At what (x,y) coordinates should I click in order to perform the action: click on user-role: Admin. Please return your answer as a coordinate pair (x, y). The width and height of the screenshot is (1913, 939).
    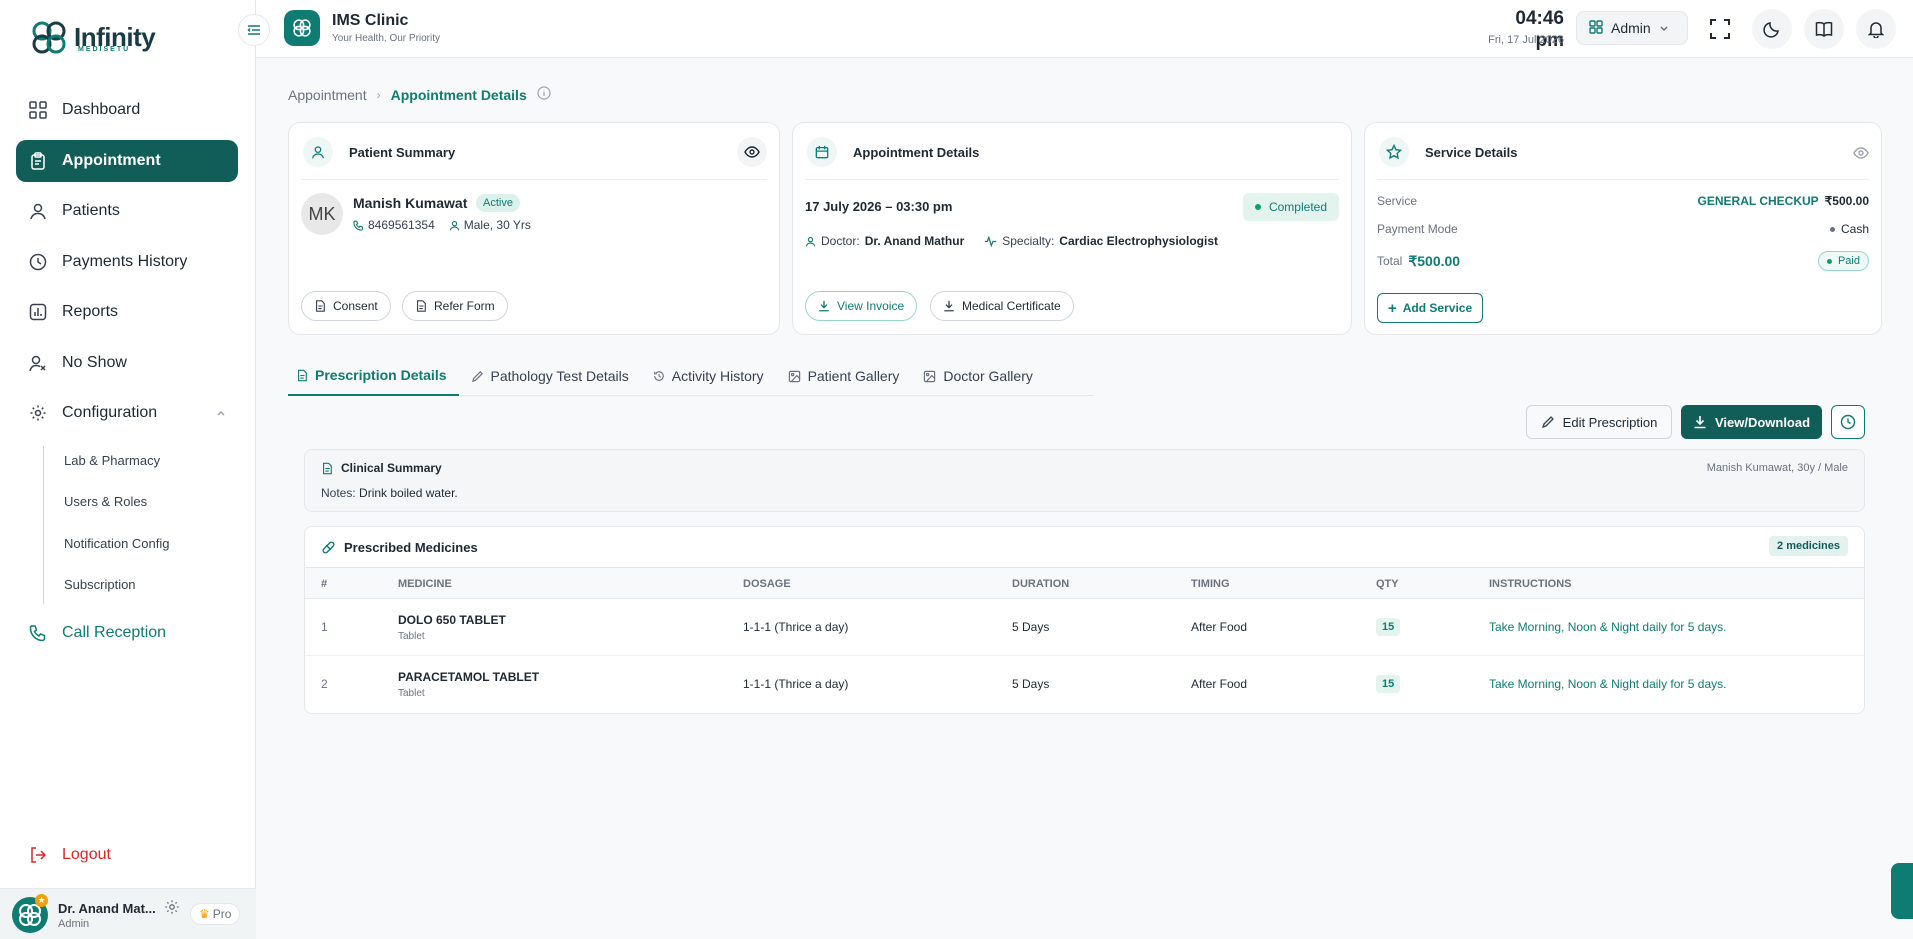
    Looking at the image, I should click on (74, 924).